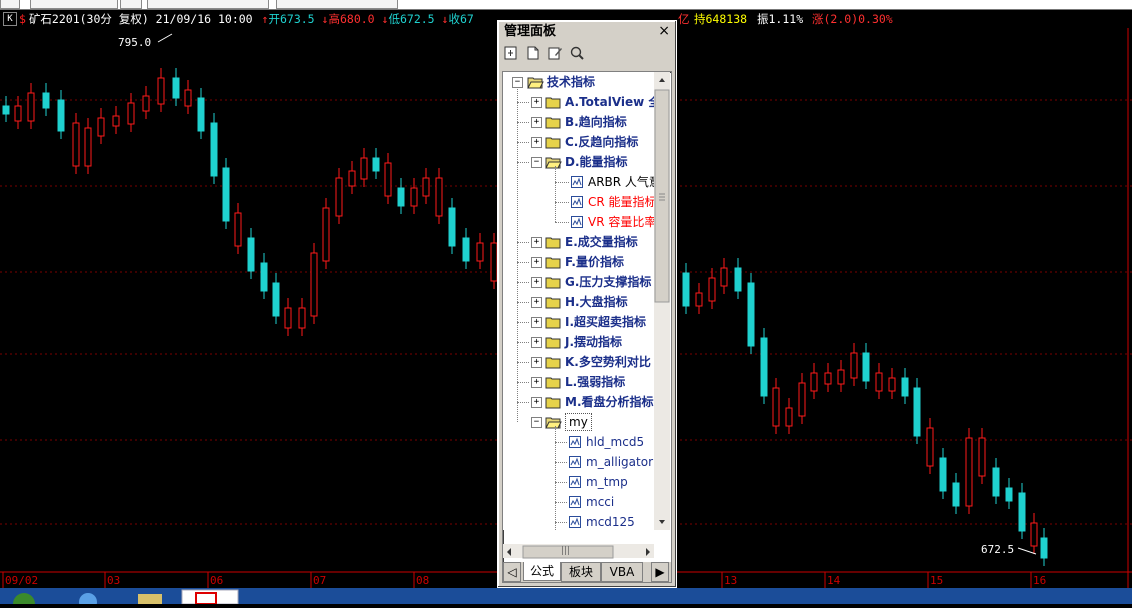 This screenshot has height=608, width=1132. What do you see at coordinates (566, 551) in the screenshot?
I see `scroll-grip: |||` at bounding box center [566, 551].